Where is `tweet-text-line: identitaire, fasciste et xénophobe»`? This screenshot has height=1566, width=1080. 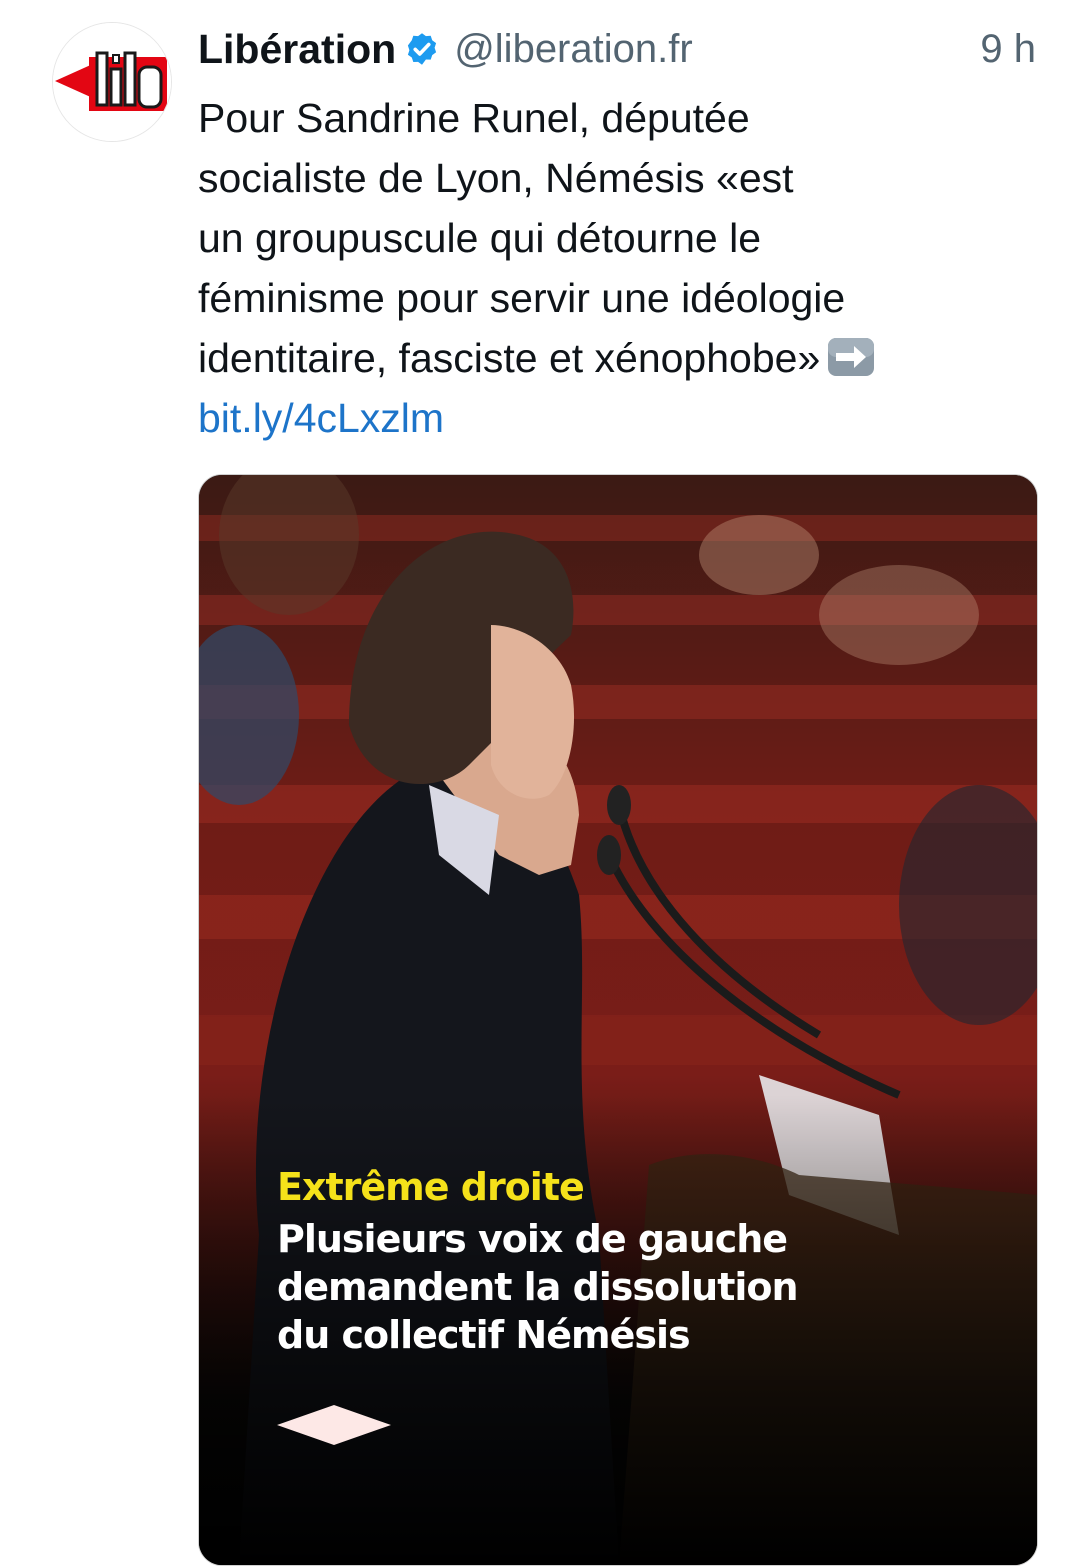 tweet-text-line: identitaire, fasciste et xénophobe» is located at coordinates (509, 358).